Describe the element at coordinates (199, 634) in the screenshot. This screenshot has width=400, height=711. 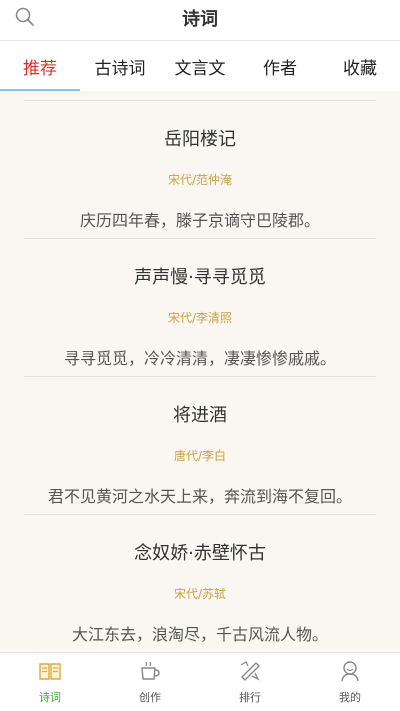
I see `poem-excerpt: 大江东去，浪淘尽，千古风流人物。` at that location.